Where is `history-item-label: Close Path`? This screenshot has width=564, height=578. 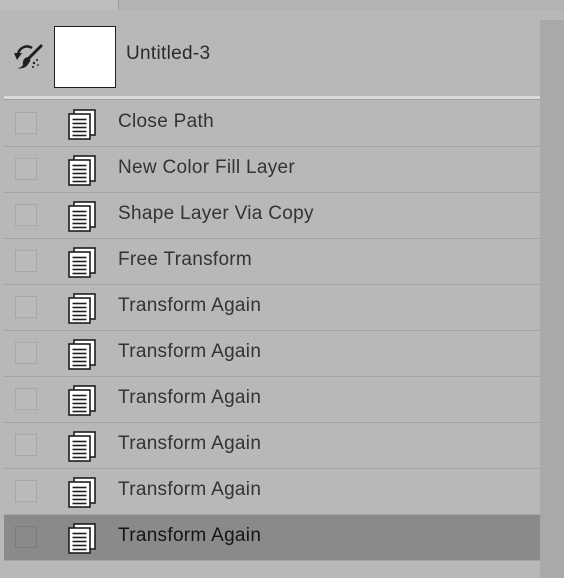 history-item-label: Close Path is located at coordinates (166, 121).